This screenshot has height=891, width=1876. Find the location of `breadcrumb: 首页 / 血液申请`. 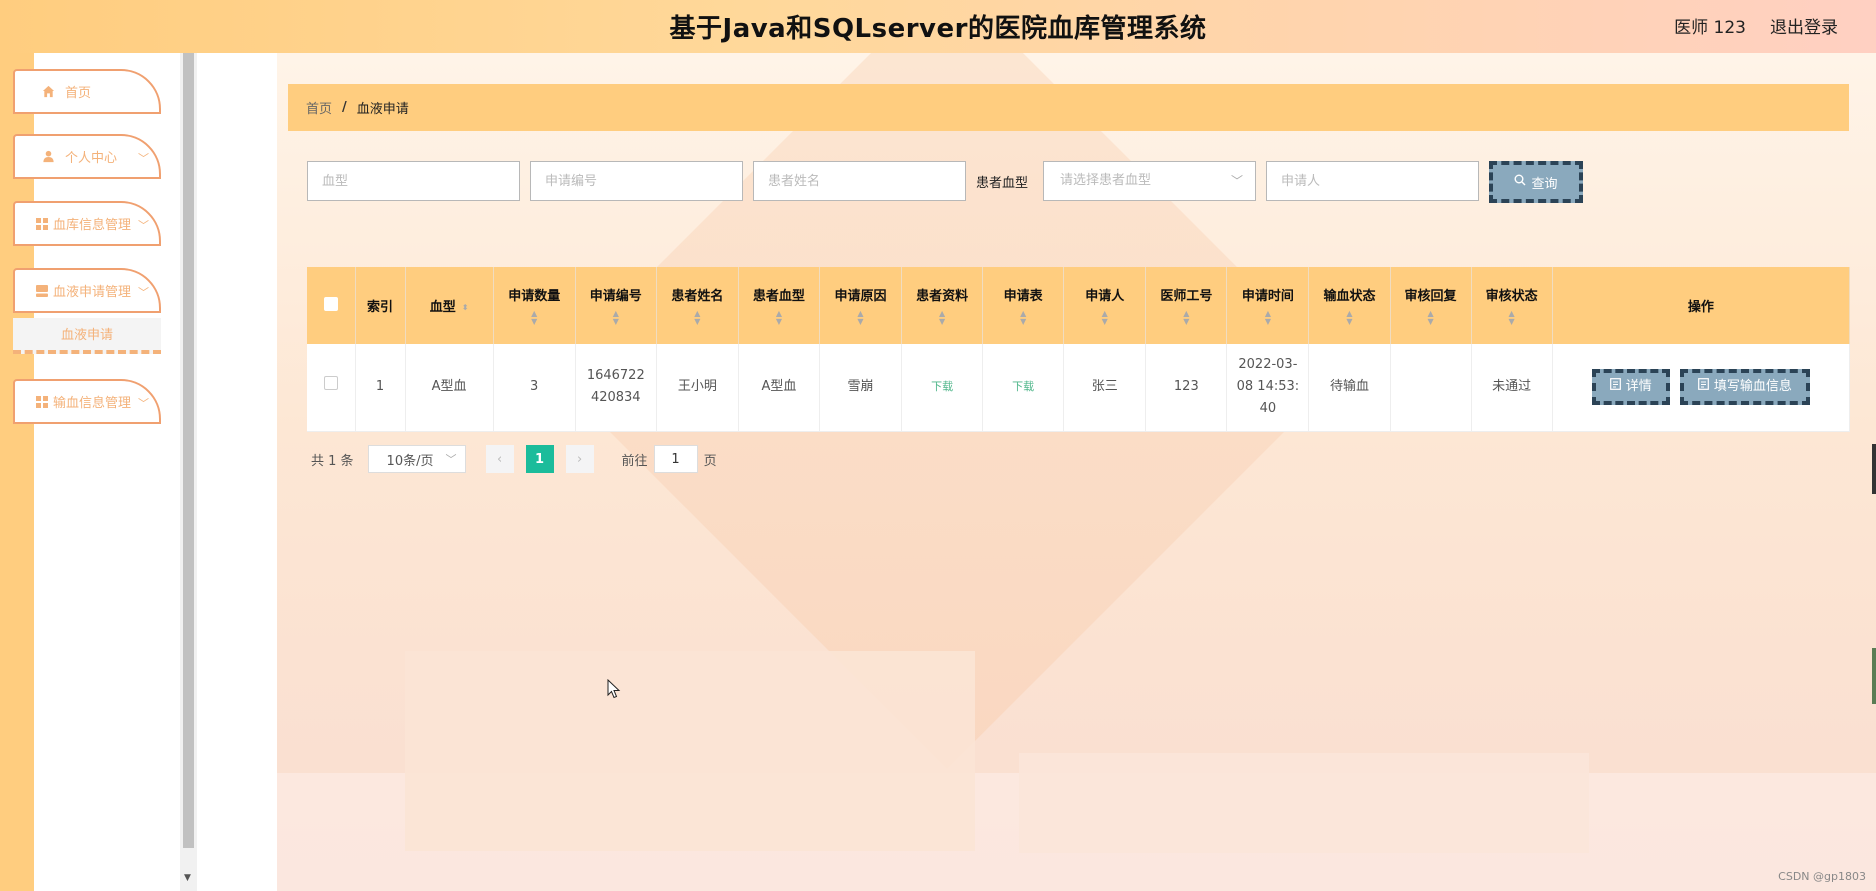

breadcrumb: 首页 / 血液申请 is located at coordinates (1068, 107).